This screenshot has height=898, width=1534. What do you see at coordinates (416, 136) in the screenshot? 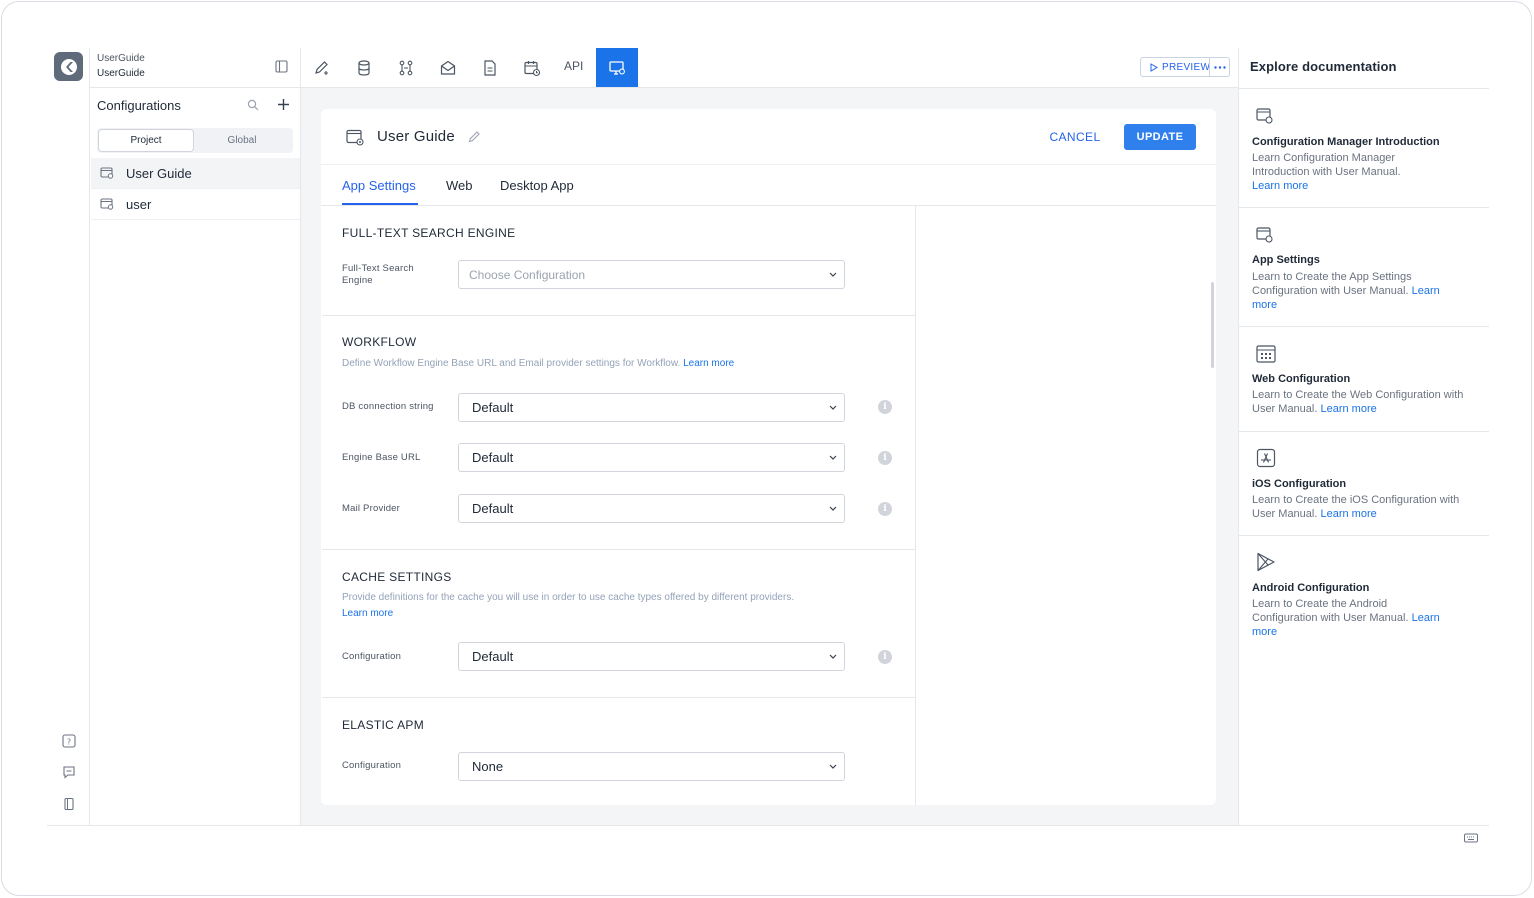
I see `editor-title: User Guide` at bounding box center [416, 136].